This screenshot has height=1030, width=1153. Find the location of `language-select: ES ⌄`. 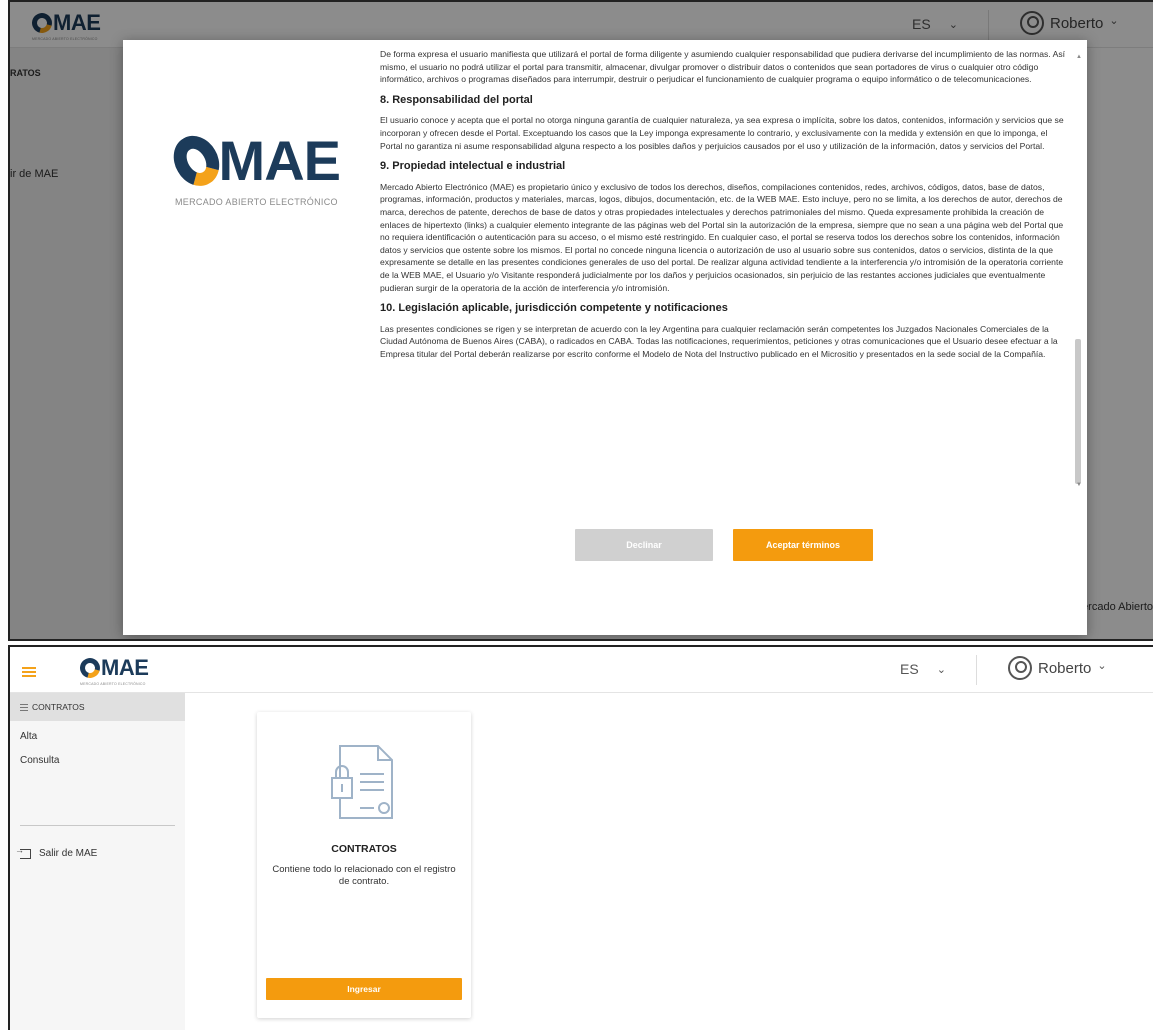

language-select: ES ⌄ is located at coordinates (923, 669).